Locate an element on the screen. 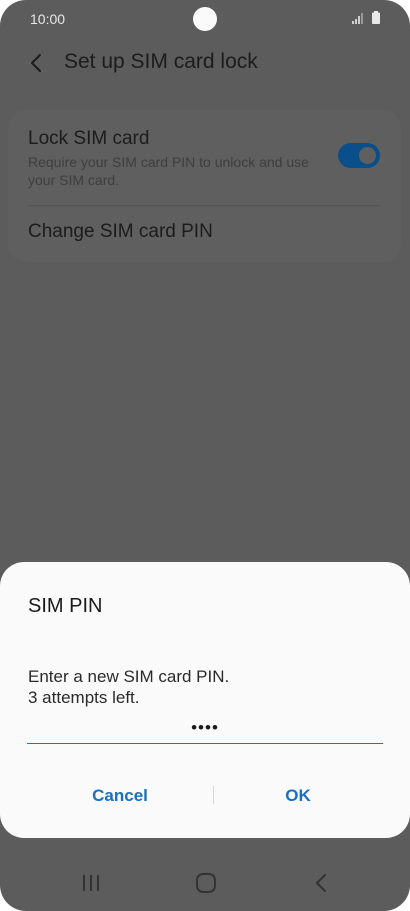  navigation-bar is located at coordinates (205, 883).